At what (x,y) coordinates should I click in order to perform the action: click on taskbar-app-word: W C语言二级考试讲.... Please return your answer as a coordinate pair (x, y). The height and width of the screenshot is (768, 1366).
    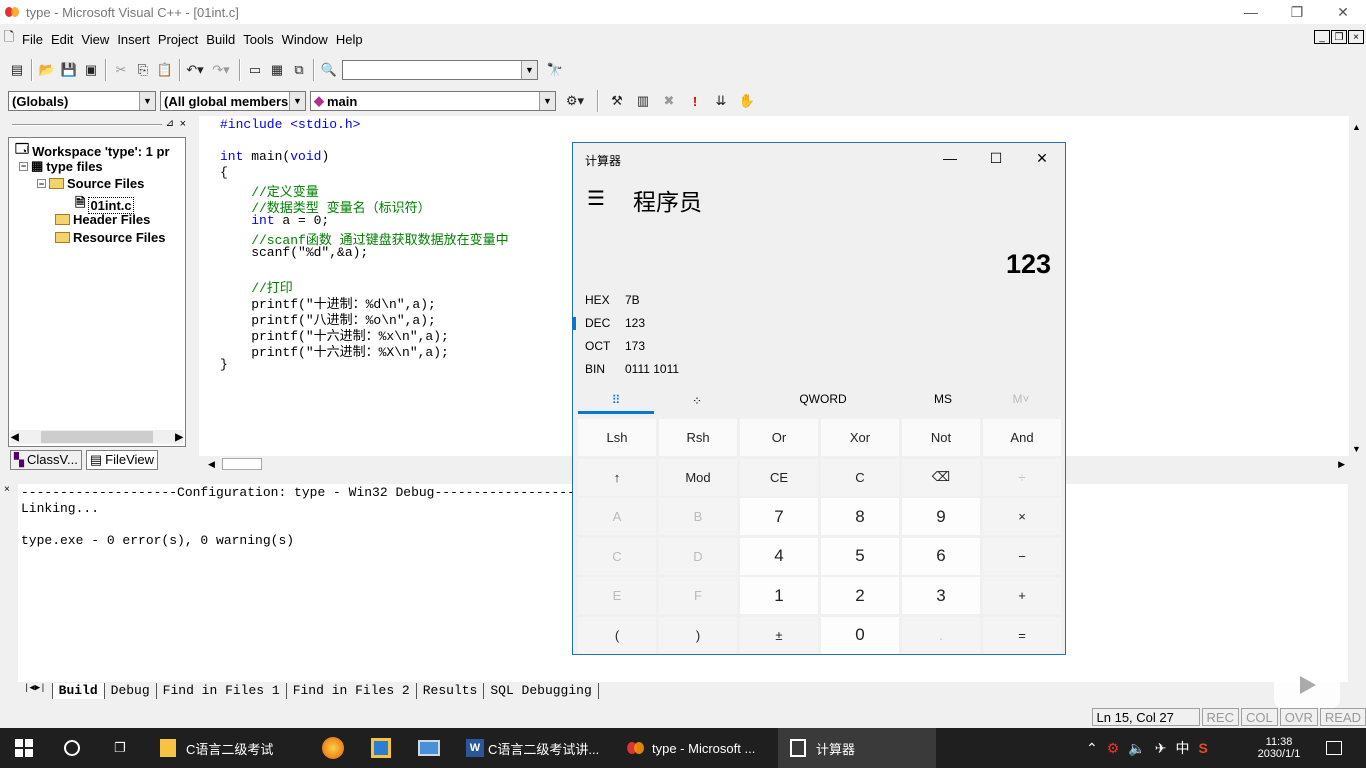
    Looking at the image, I should click on (531, 748).